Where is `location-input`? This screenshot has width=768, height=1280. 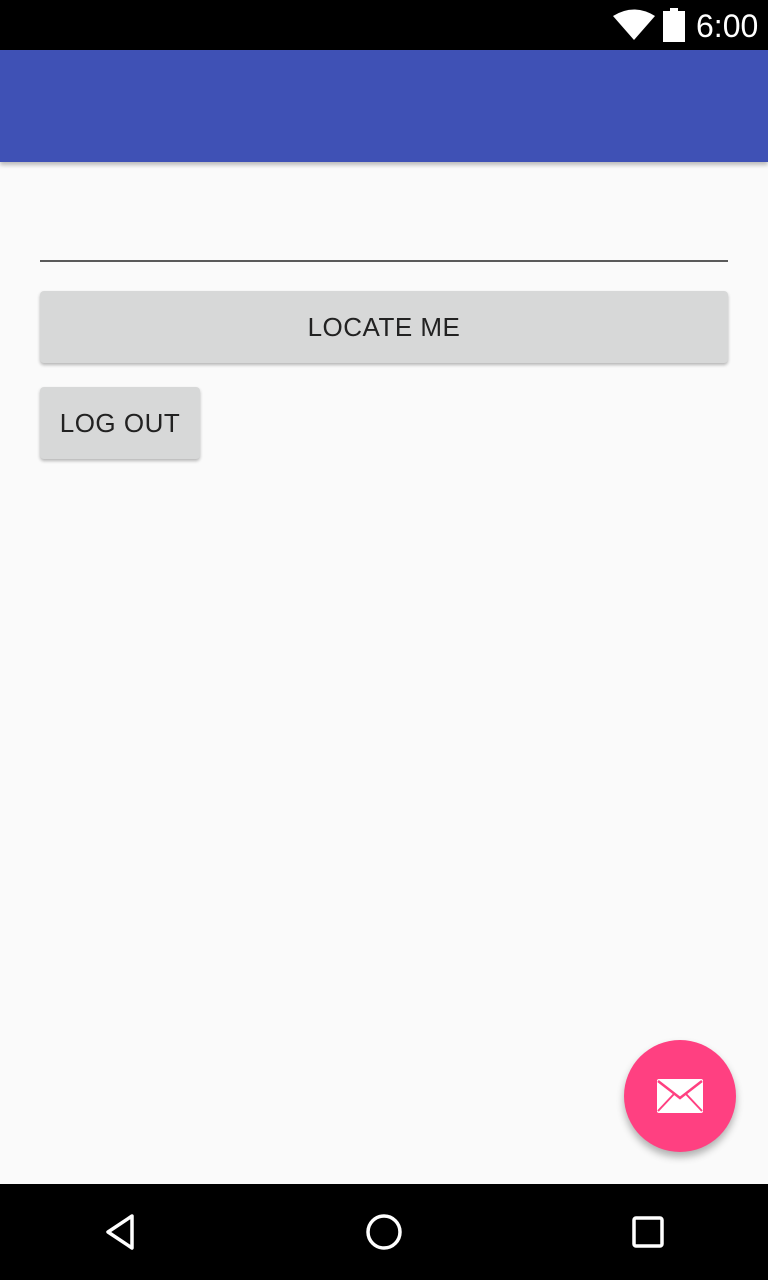 location-input is located at coordinates (384, 231).